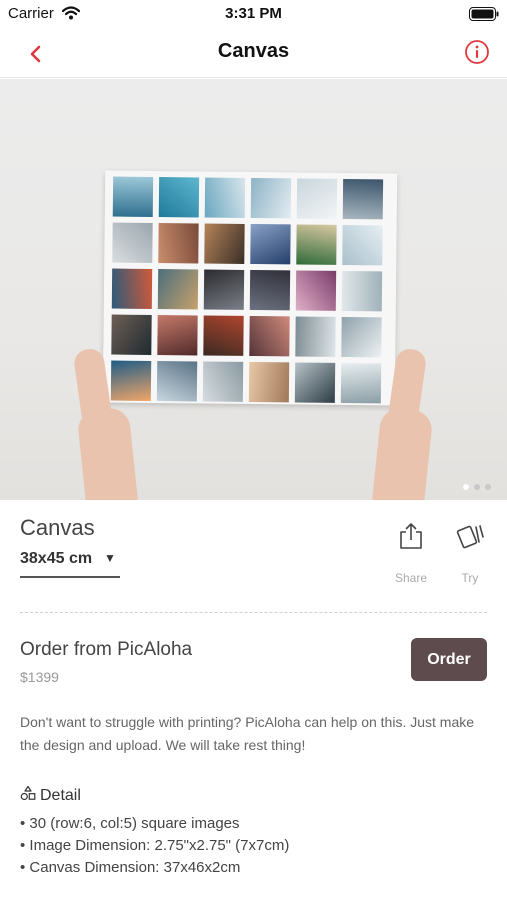 The image size is (507, 900). I want to click on share-icon, so click(411, 538).